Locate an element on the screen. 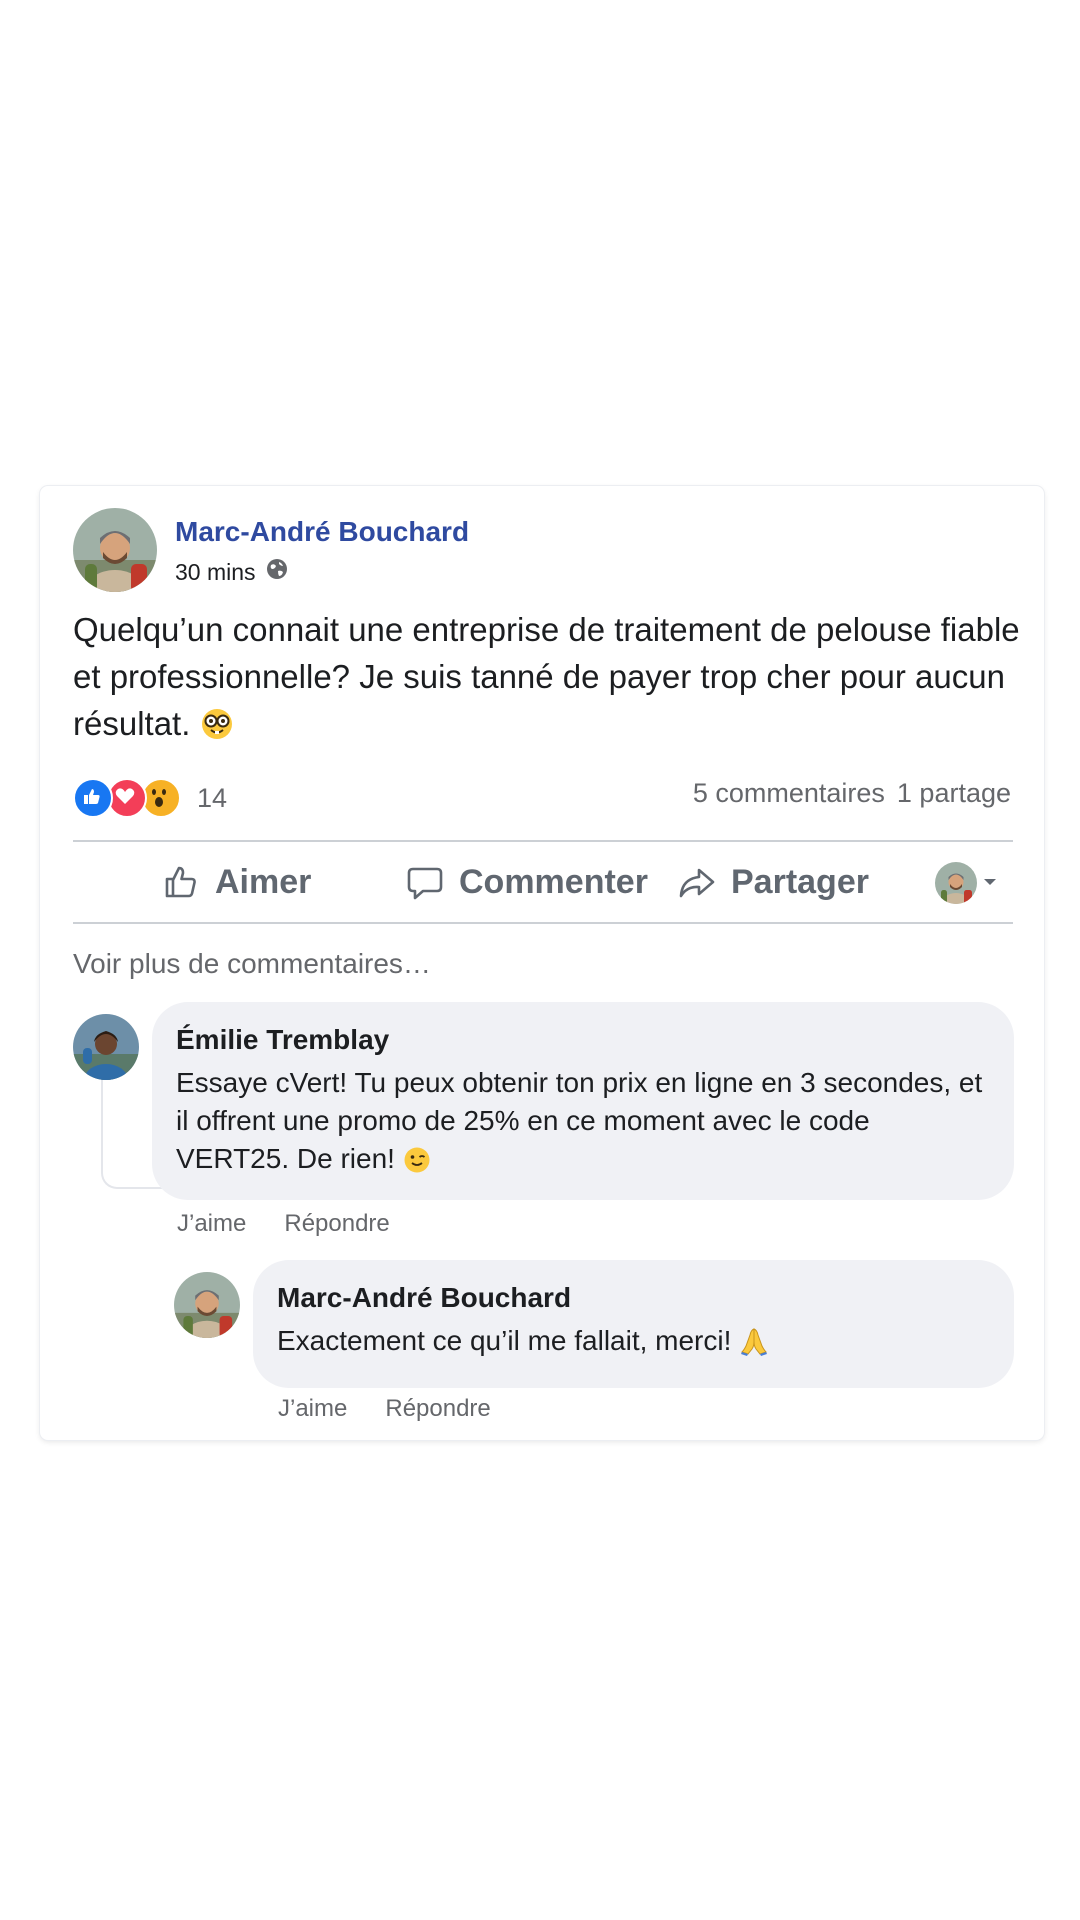 This screenshot has height=1920, width=1080. post-author-name: Marc-André Bouchard is located at coordinates (322, 532).